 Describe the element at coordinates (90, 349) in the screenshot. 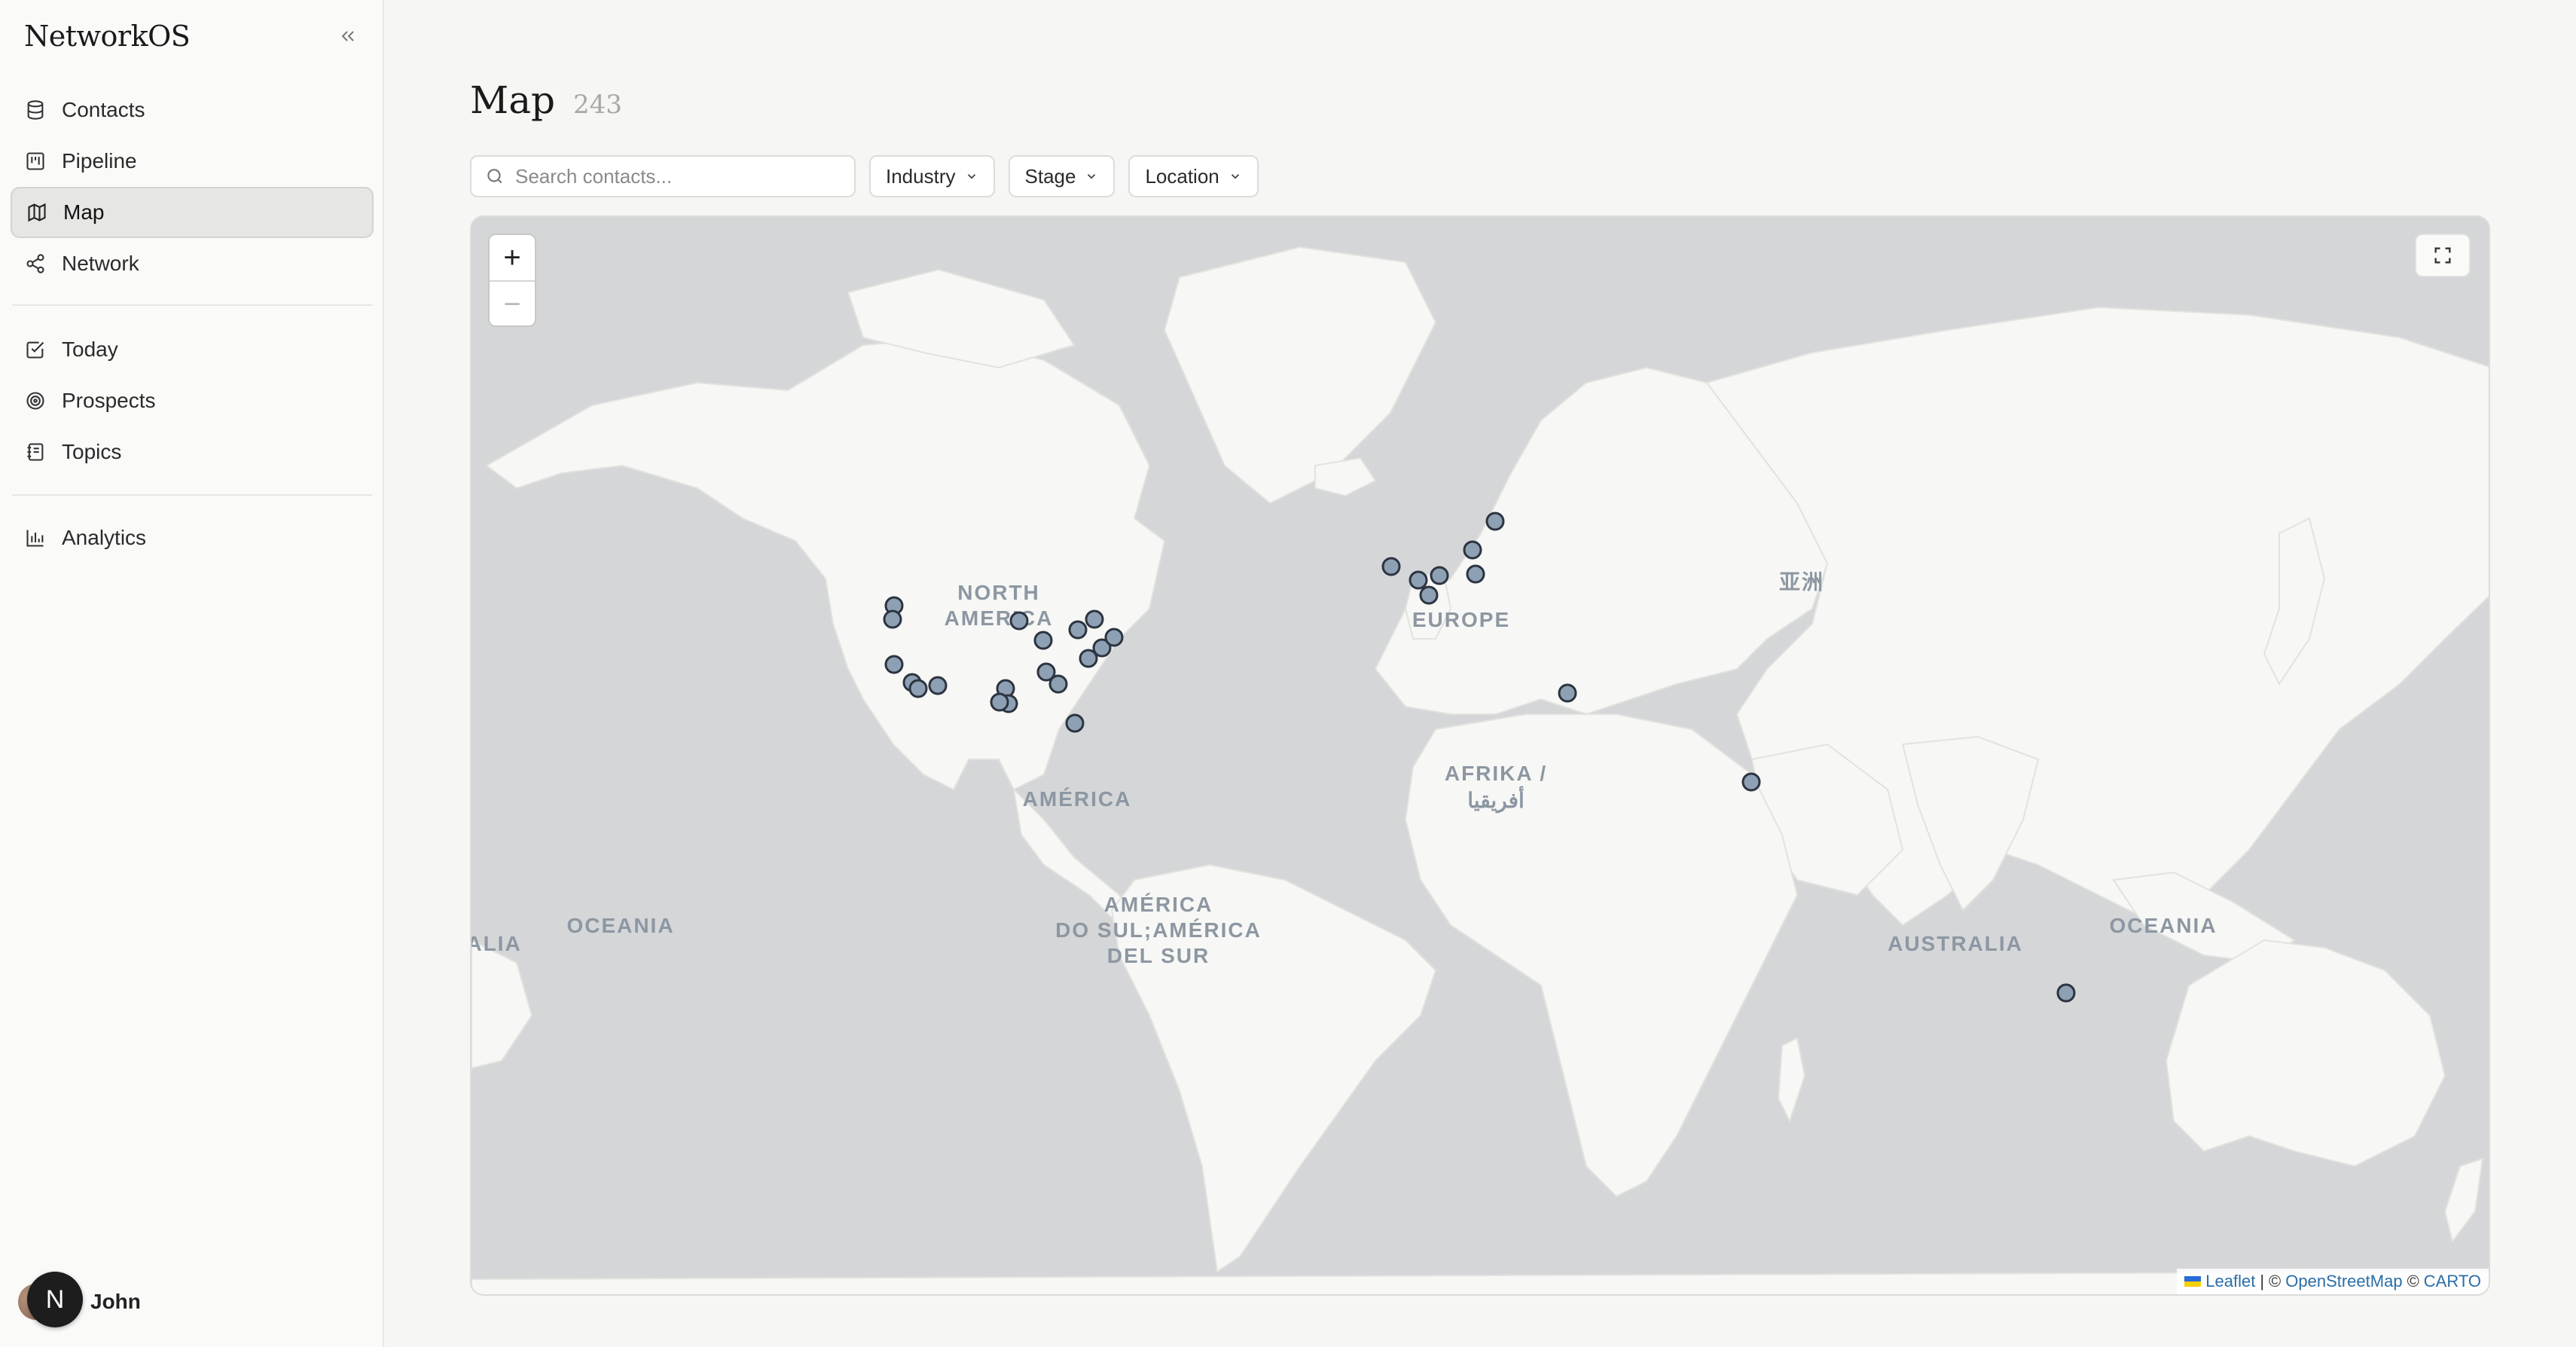

I see `sidebar-item-label: Today` at that location.